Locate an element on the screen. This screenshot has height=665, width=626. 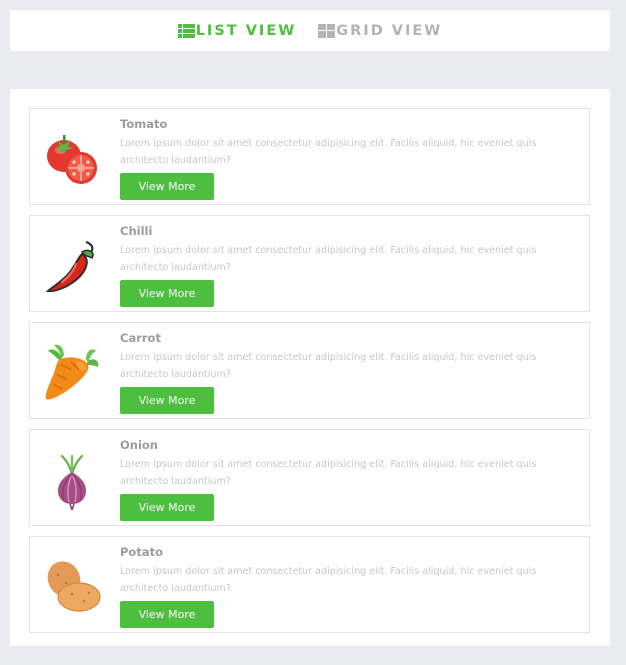
potato-icon is located at coordinates (74, 586).